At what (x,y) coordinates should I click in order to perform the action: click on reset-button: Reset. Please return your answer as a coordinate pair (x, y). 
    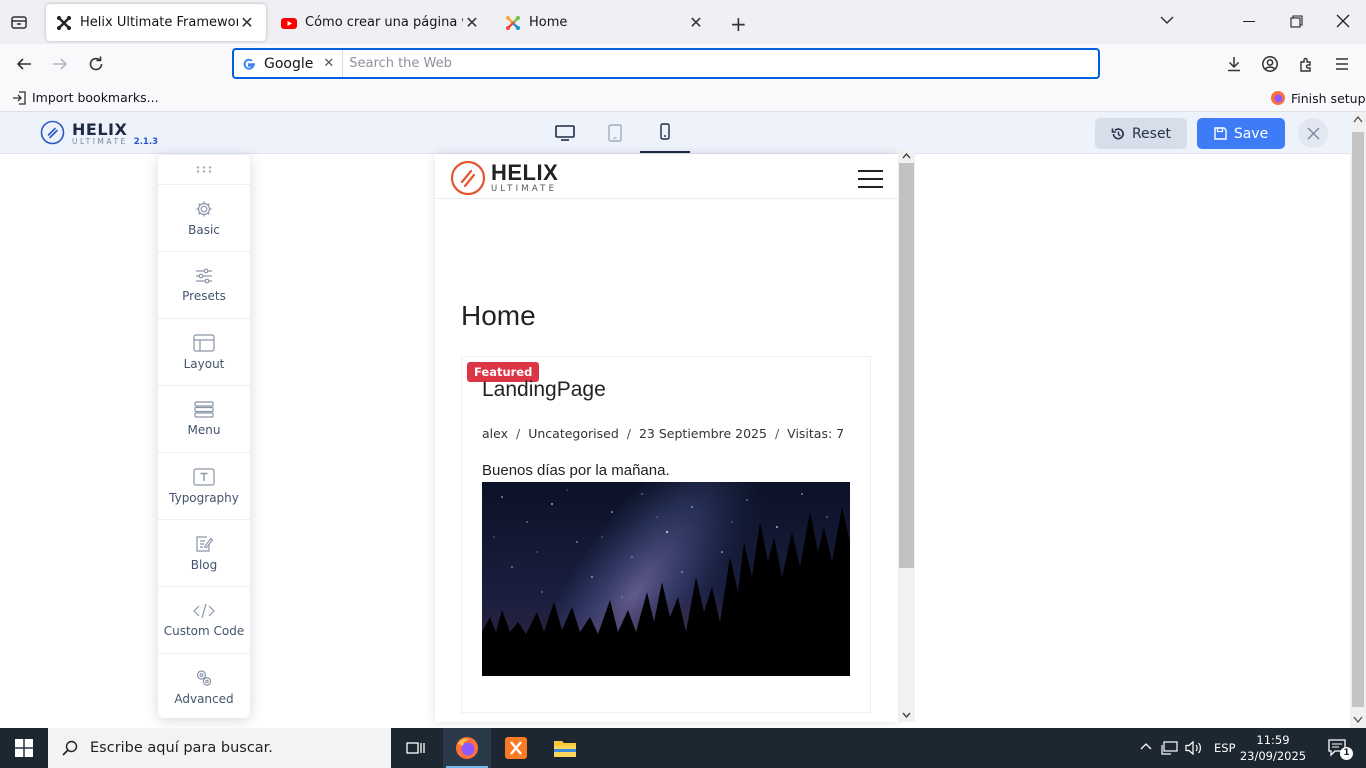
    Looking at the image, I should click on (1141, 133).